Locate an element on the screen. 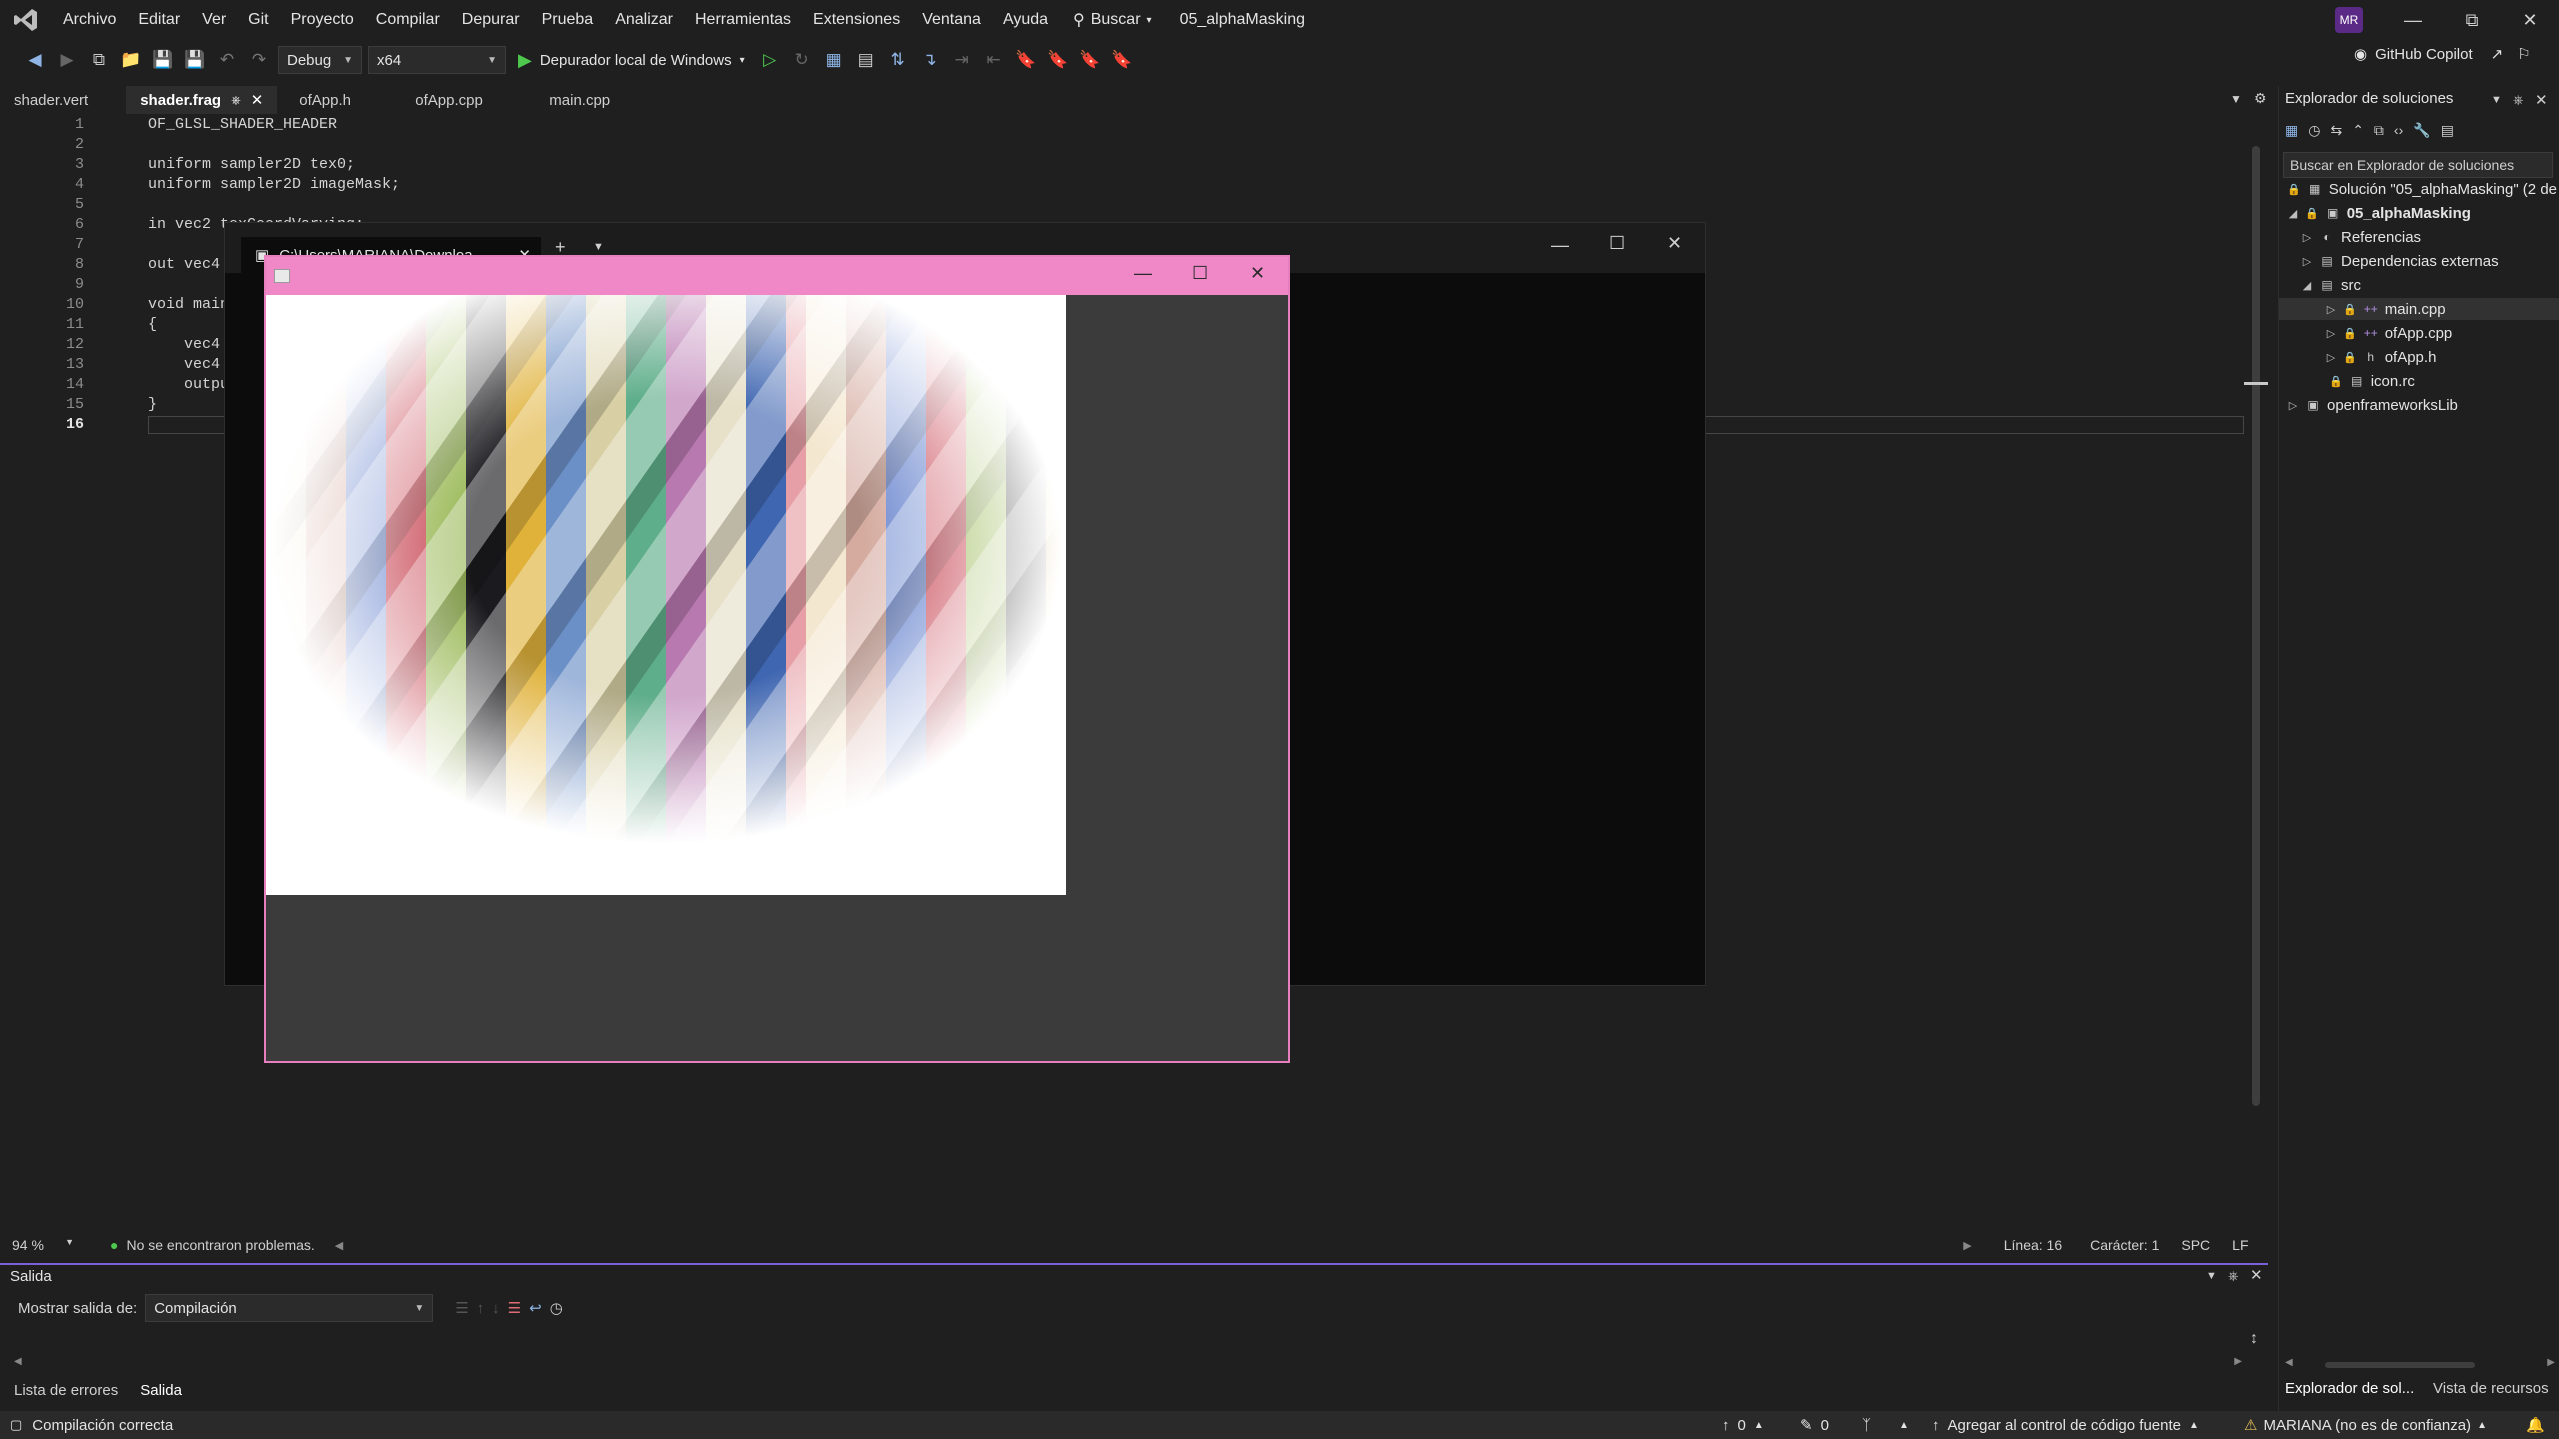 The width and height of the screenshot is (2559, 1439). clear-all-icon: ☰ is located at coordinates (514, 1308).